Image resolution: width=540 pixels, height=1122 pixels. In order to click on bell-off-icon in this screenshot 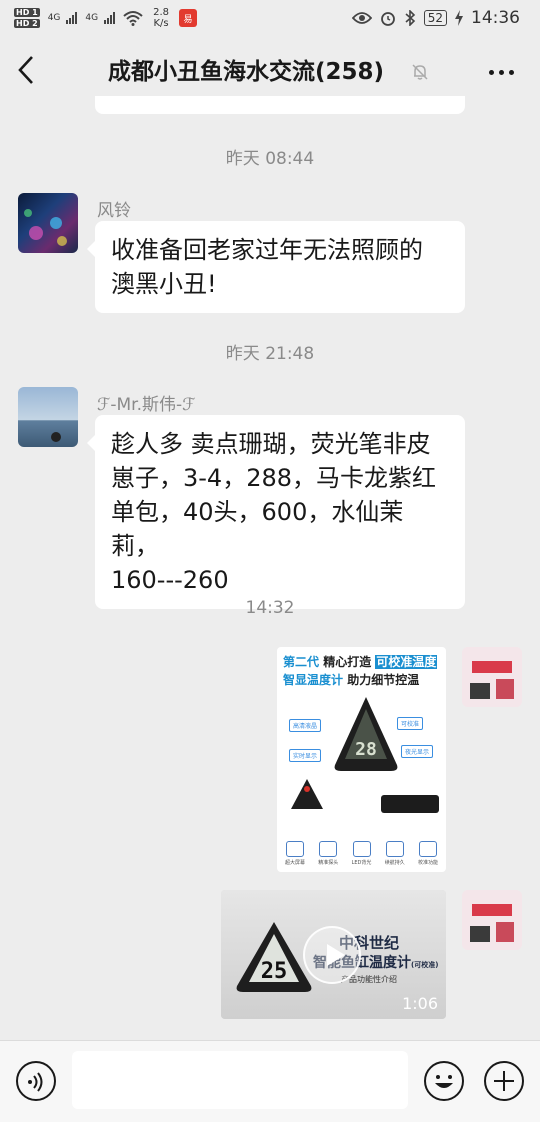, I will do `click(420, 72)`.